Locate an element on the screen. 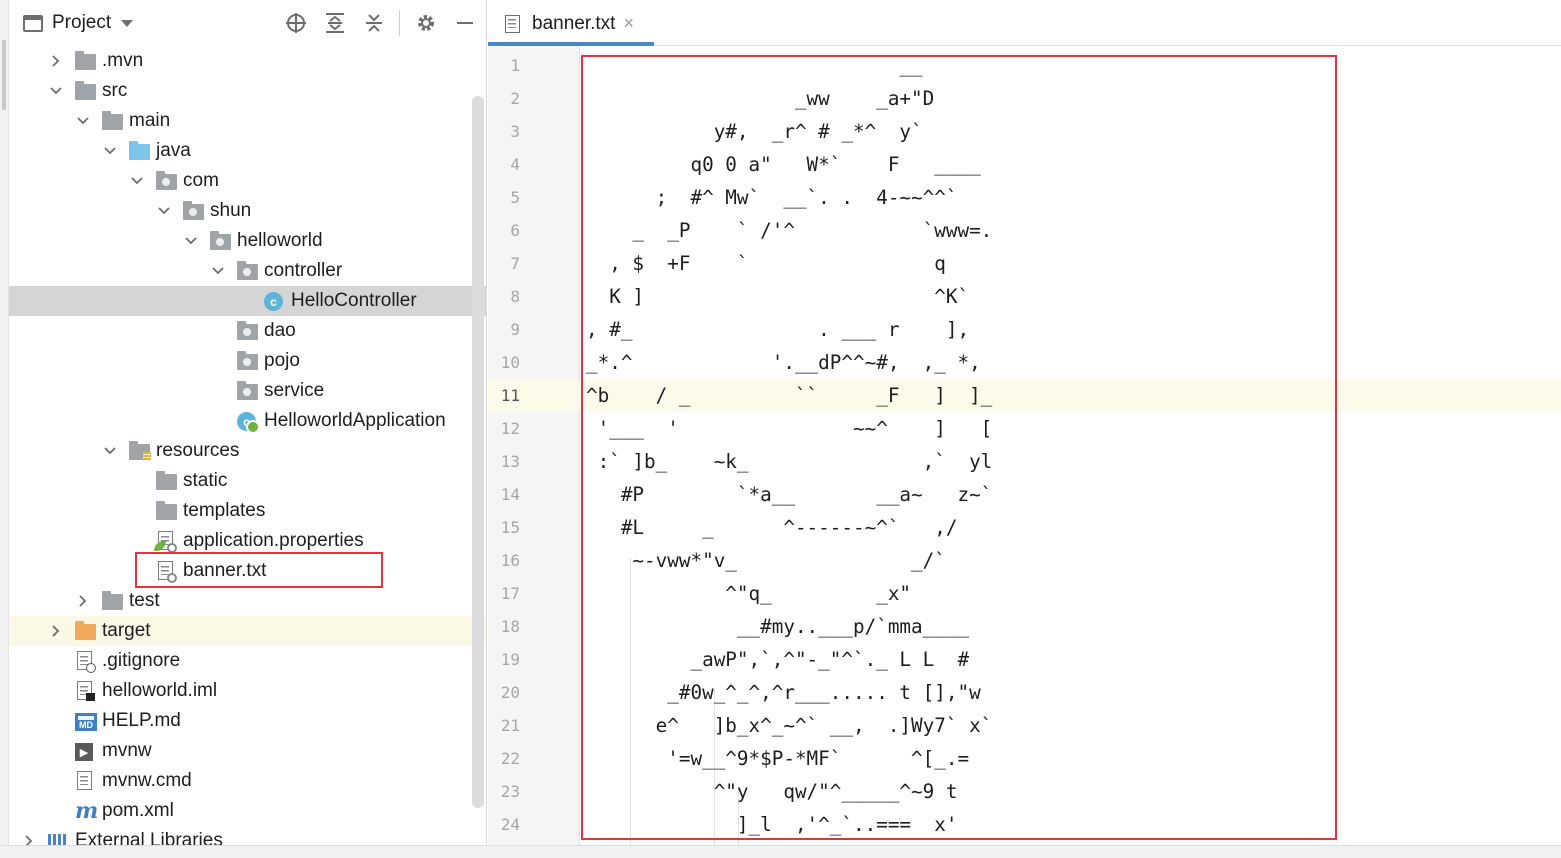 The width and height of the screenshot is (1561, 858). tree-item-resources: resources is located at coordinates (247, 451).